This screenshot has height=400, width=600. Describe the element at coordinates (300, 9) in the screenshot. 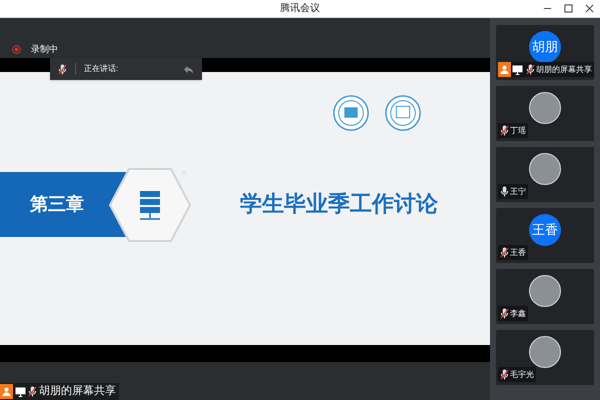

I see `window-title: 腾讯会议` at that location.